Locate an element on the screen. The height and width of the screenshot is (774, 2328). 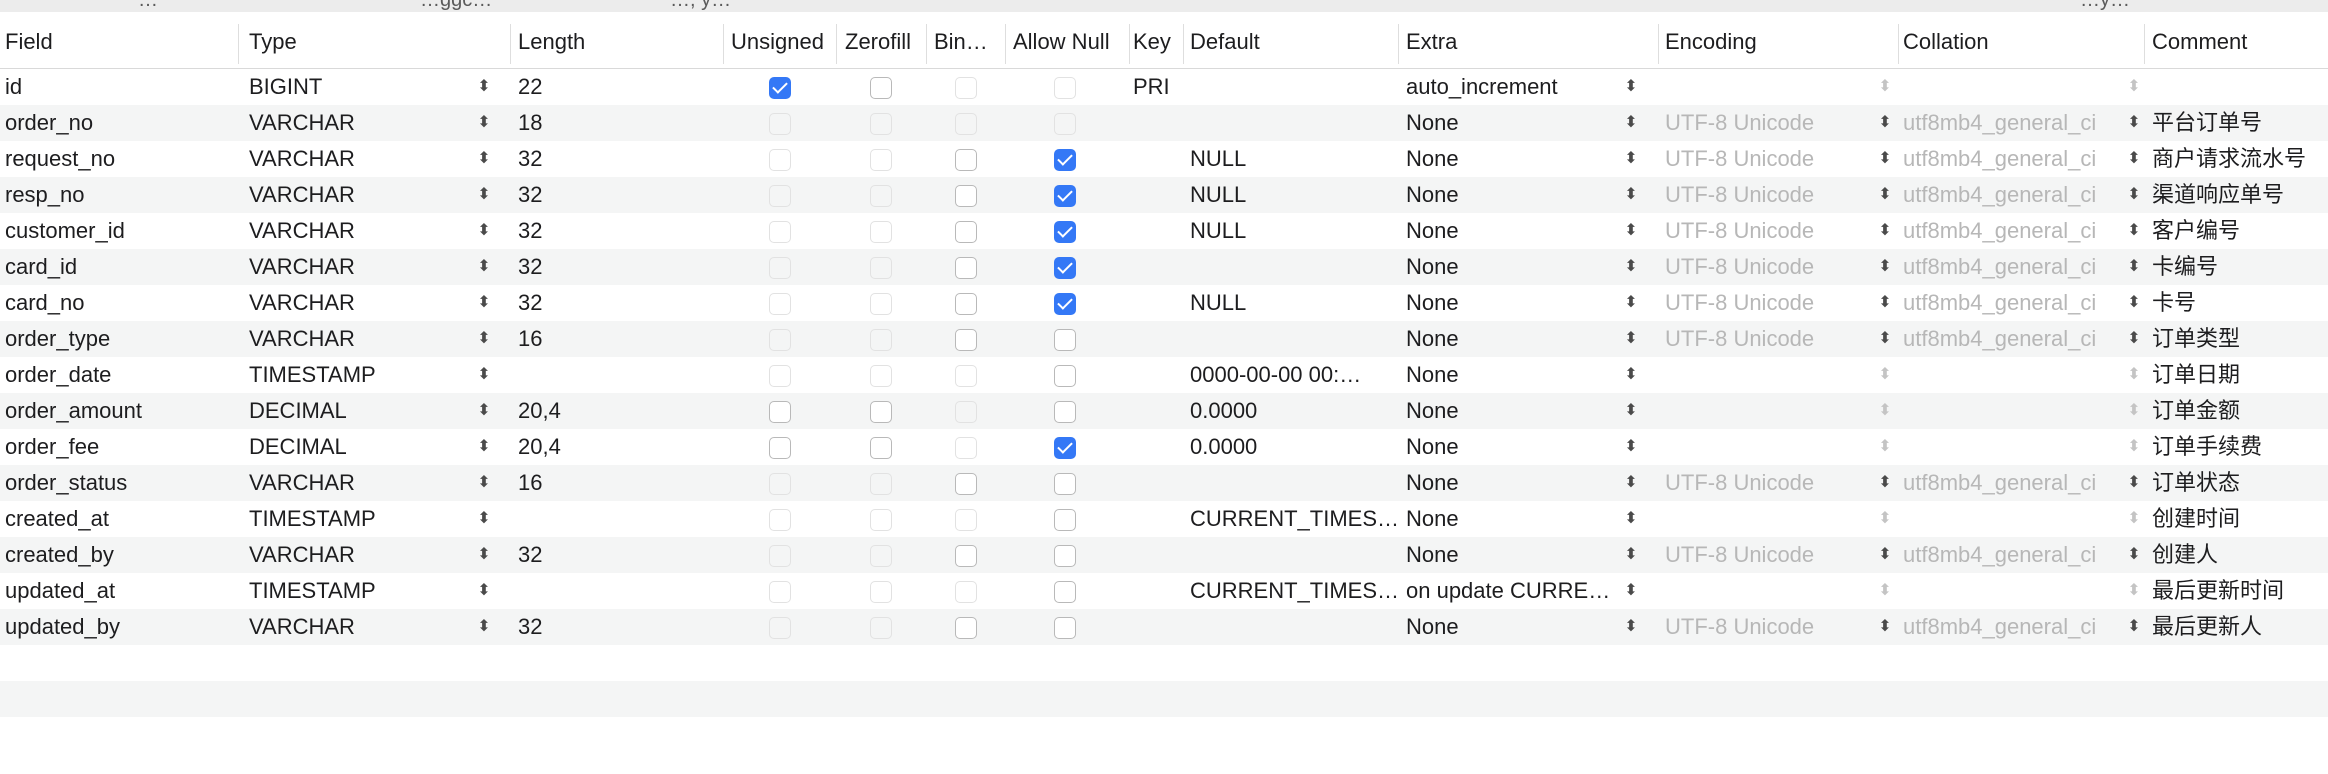
field-cell: order_date is located at coordinates (119, 375).